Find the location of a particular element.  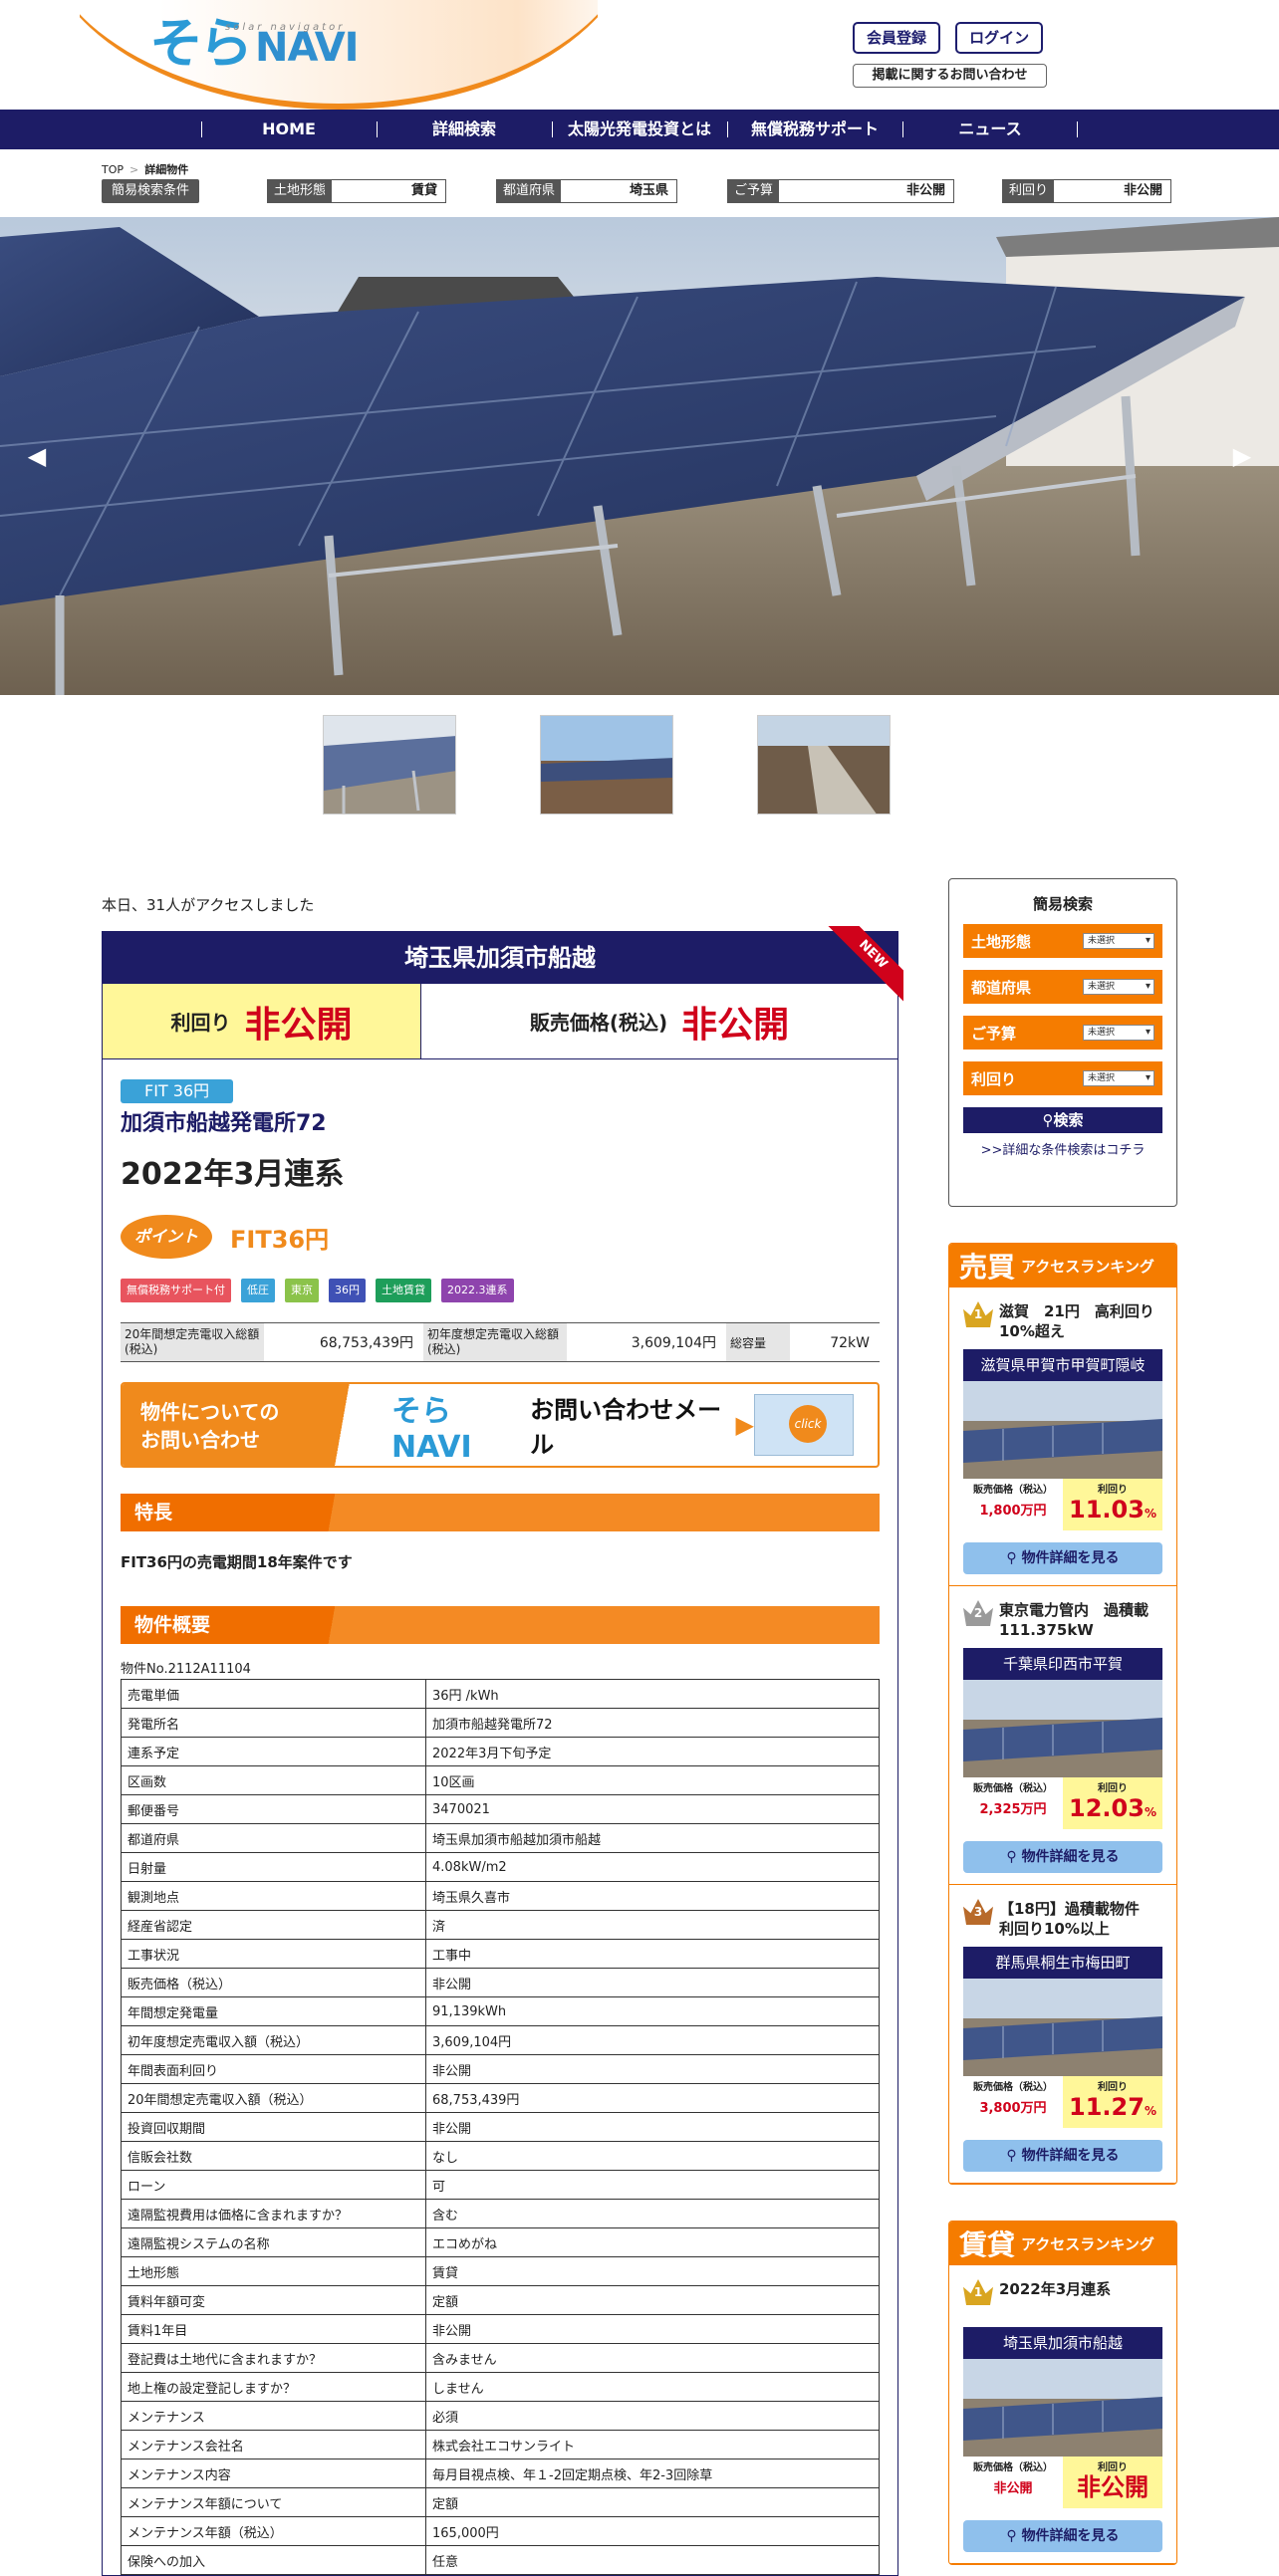

detail-search-link: >>詳細な条件検索はコチラ is located at coordinates (1062, 1148).